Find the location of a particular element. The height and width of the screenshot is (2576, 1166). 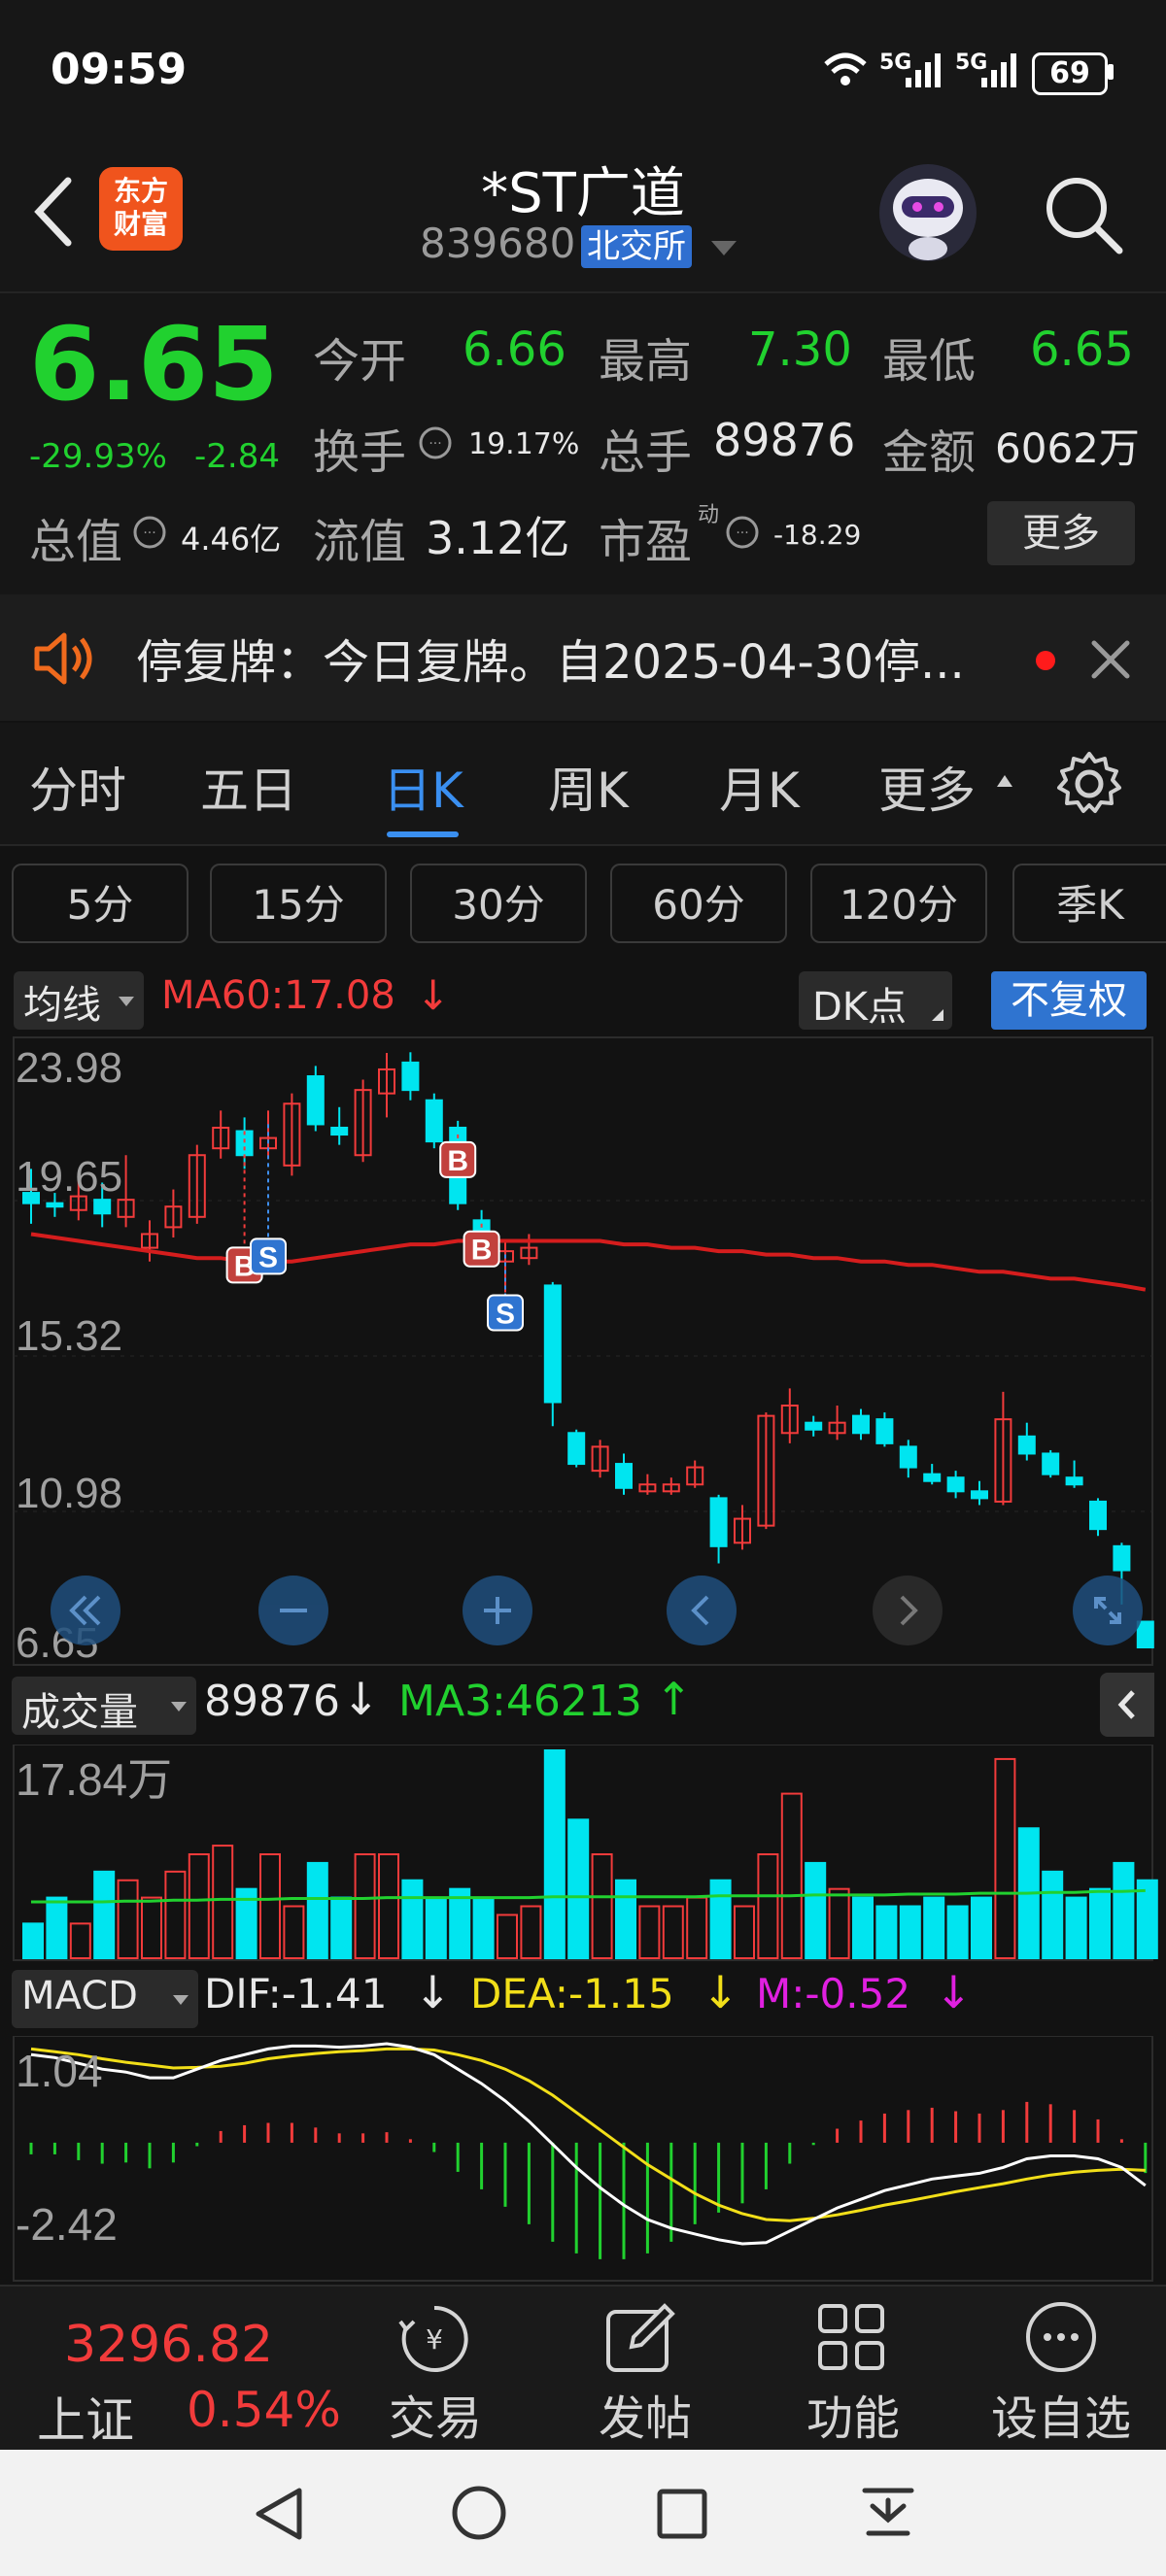

macd-dif: DIF:-1.41 is located at coordinates (296, 1993).